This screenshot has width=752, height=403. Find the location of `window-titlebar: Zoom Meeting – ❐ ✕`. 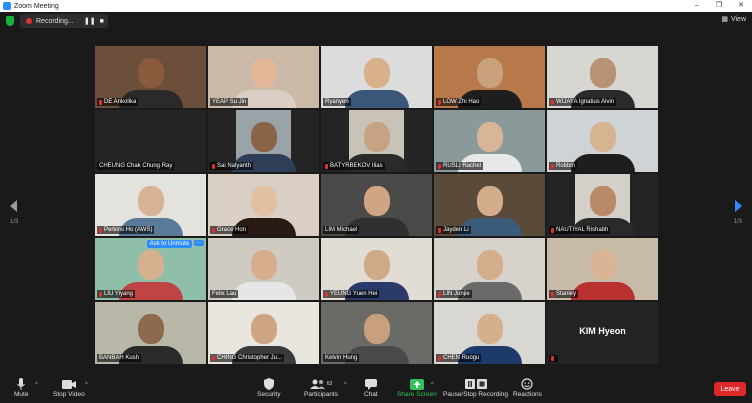

window-titlebar: Zoom Meeting – ❐ ✕ is located at coordinates (376, 6).